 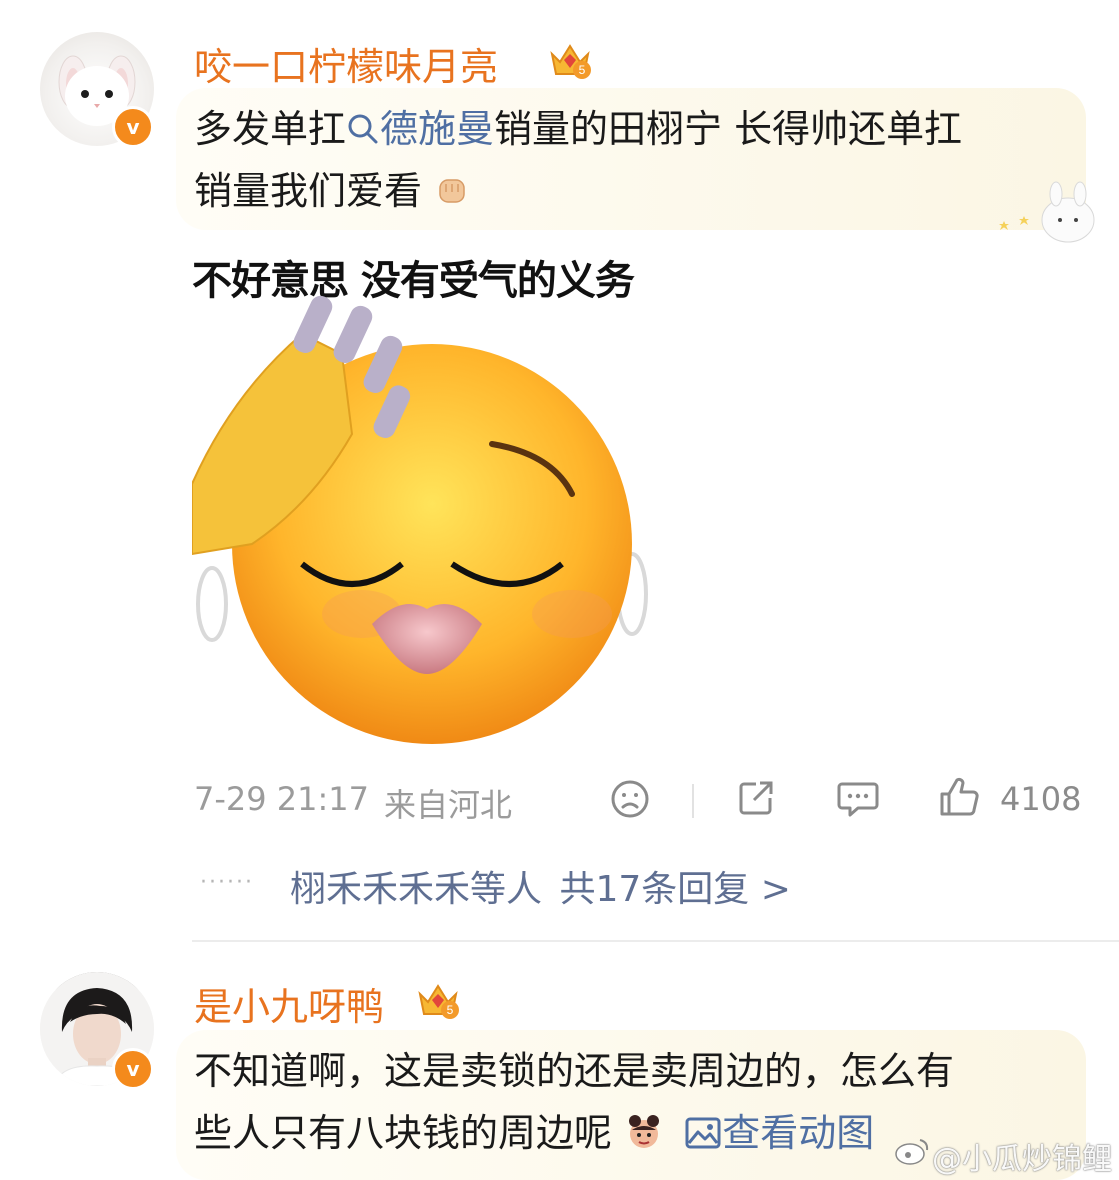 I want to click on replies-ellipsis: ······, so click(x=227, y=882).